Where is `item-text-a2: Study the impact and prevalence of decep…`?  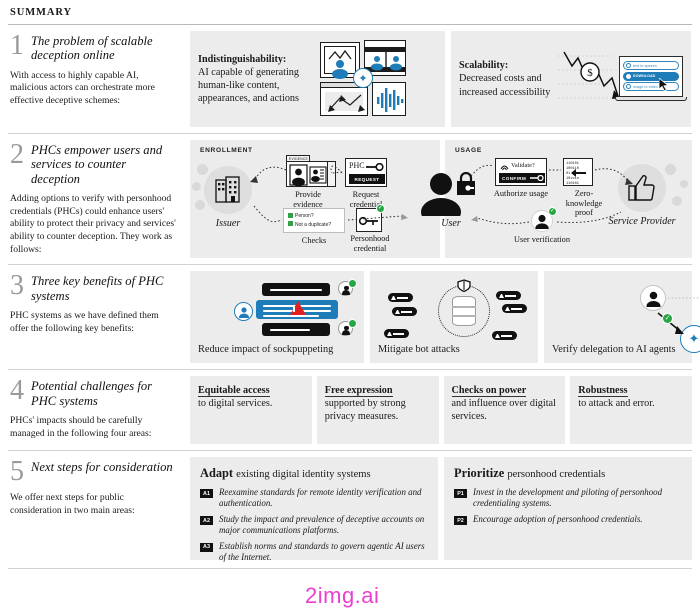 item-text-a2: Study the impact and prevalence of decep… is located at coordinates (322, 524).